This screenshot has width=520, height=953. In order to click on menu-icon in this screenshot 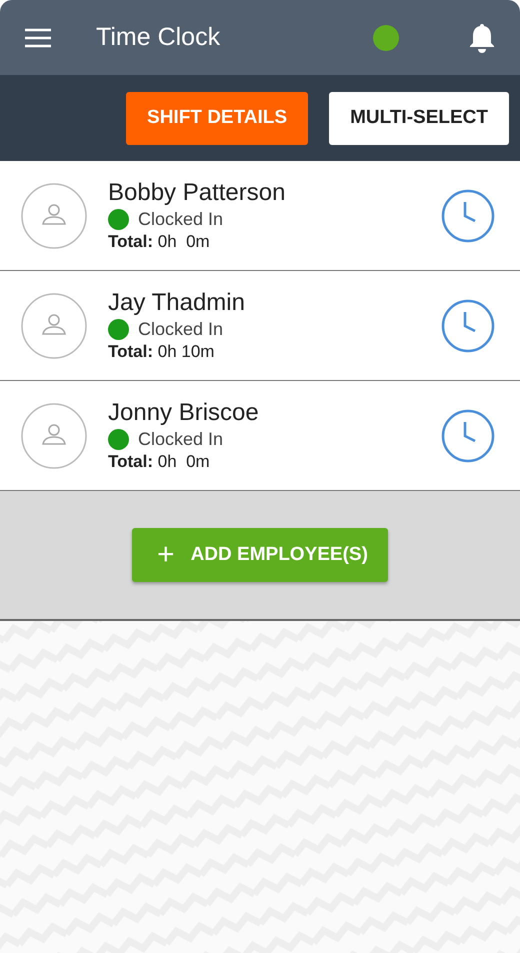, I will do `click(38, 38)`.